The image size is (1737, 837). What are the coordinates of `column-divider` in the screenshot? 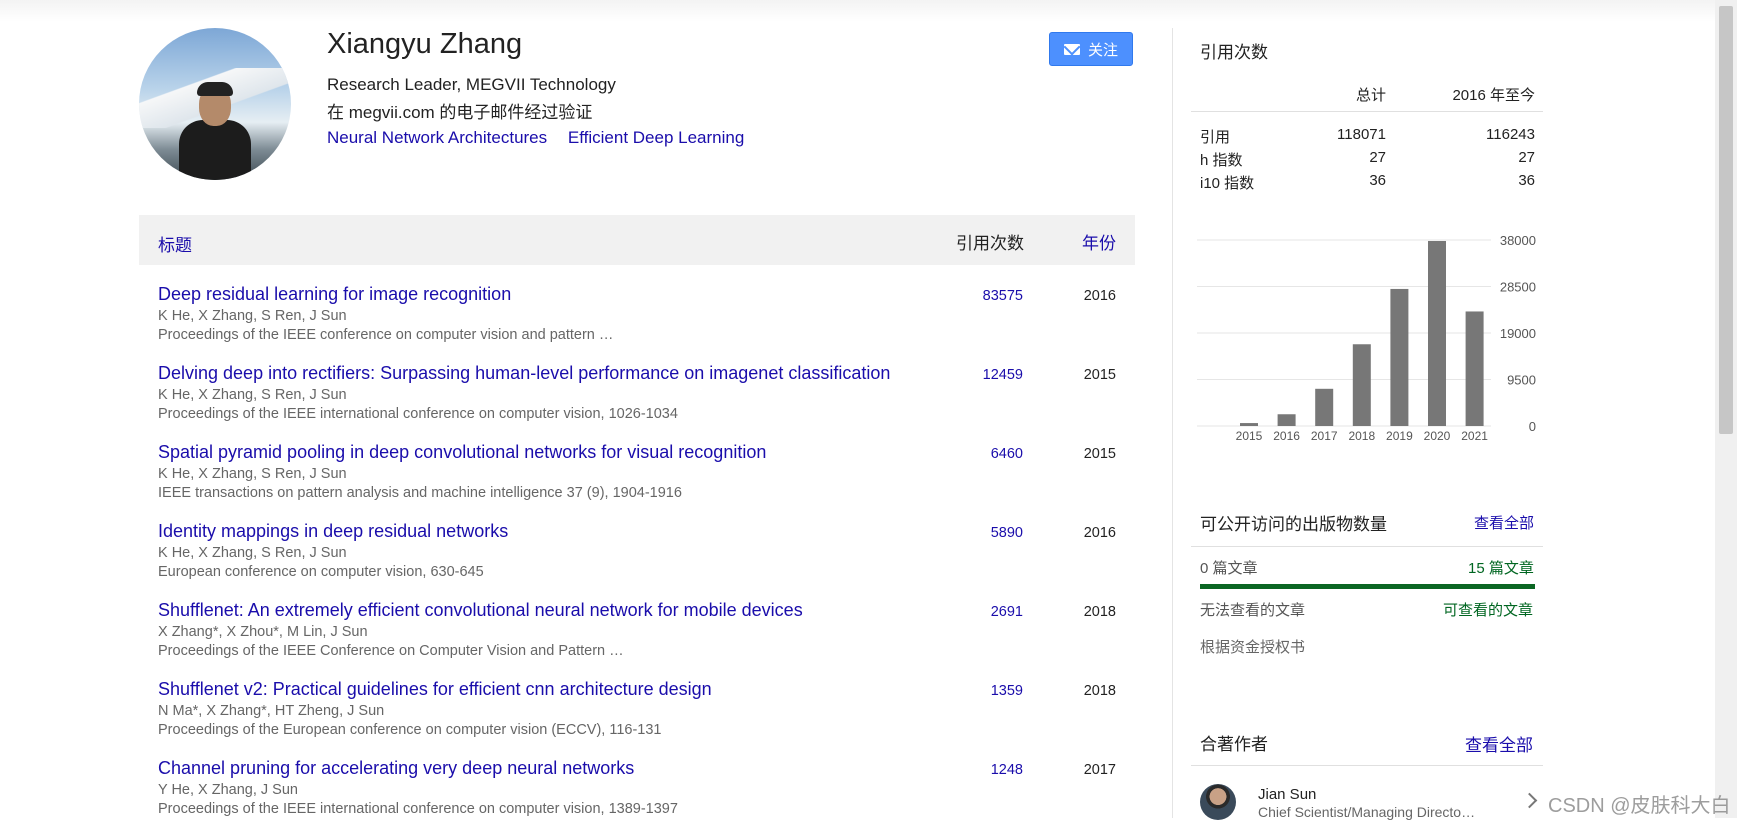 It's located at (1172, 423).